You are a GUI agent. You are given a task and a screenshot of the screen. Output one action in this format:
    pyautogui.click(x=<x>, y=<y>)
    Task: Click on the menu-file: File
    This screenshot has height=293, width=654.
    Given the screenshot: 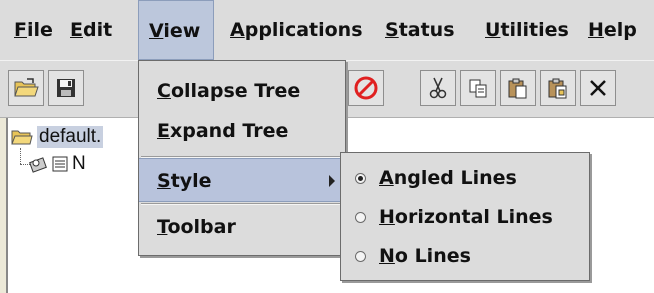 What is the action you would take?
    pyautogui.click(x=33, y=30)
    